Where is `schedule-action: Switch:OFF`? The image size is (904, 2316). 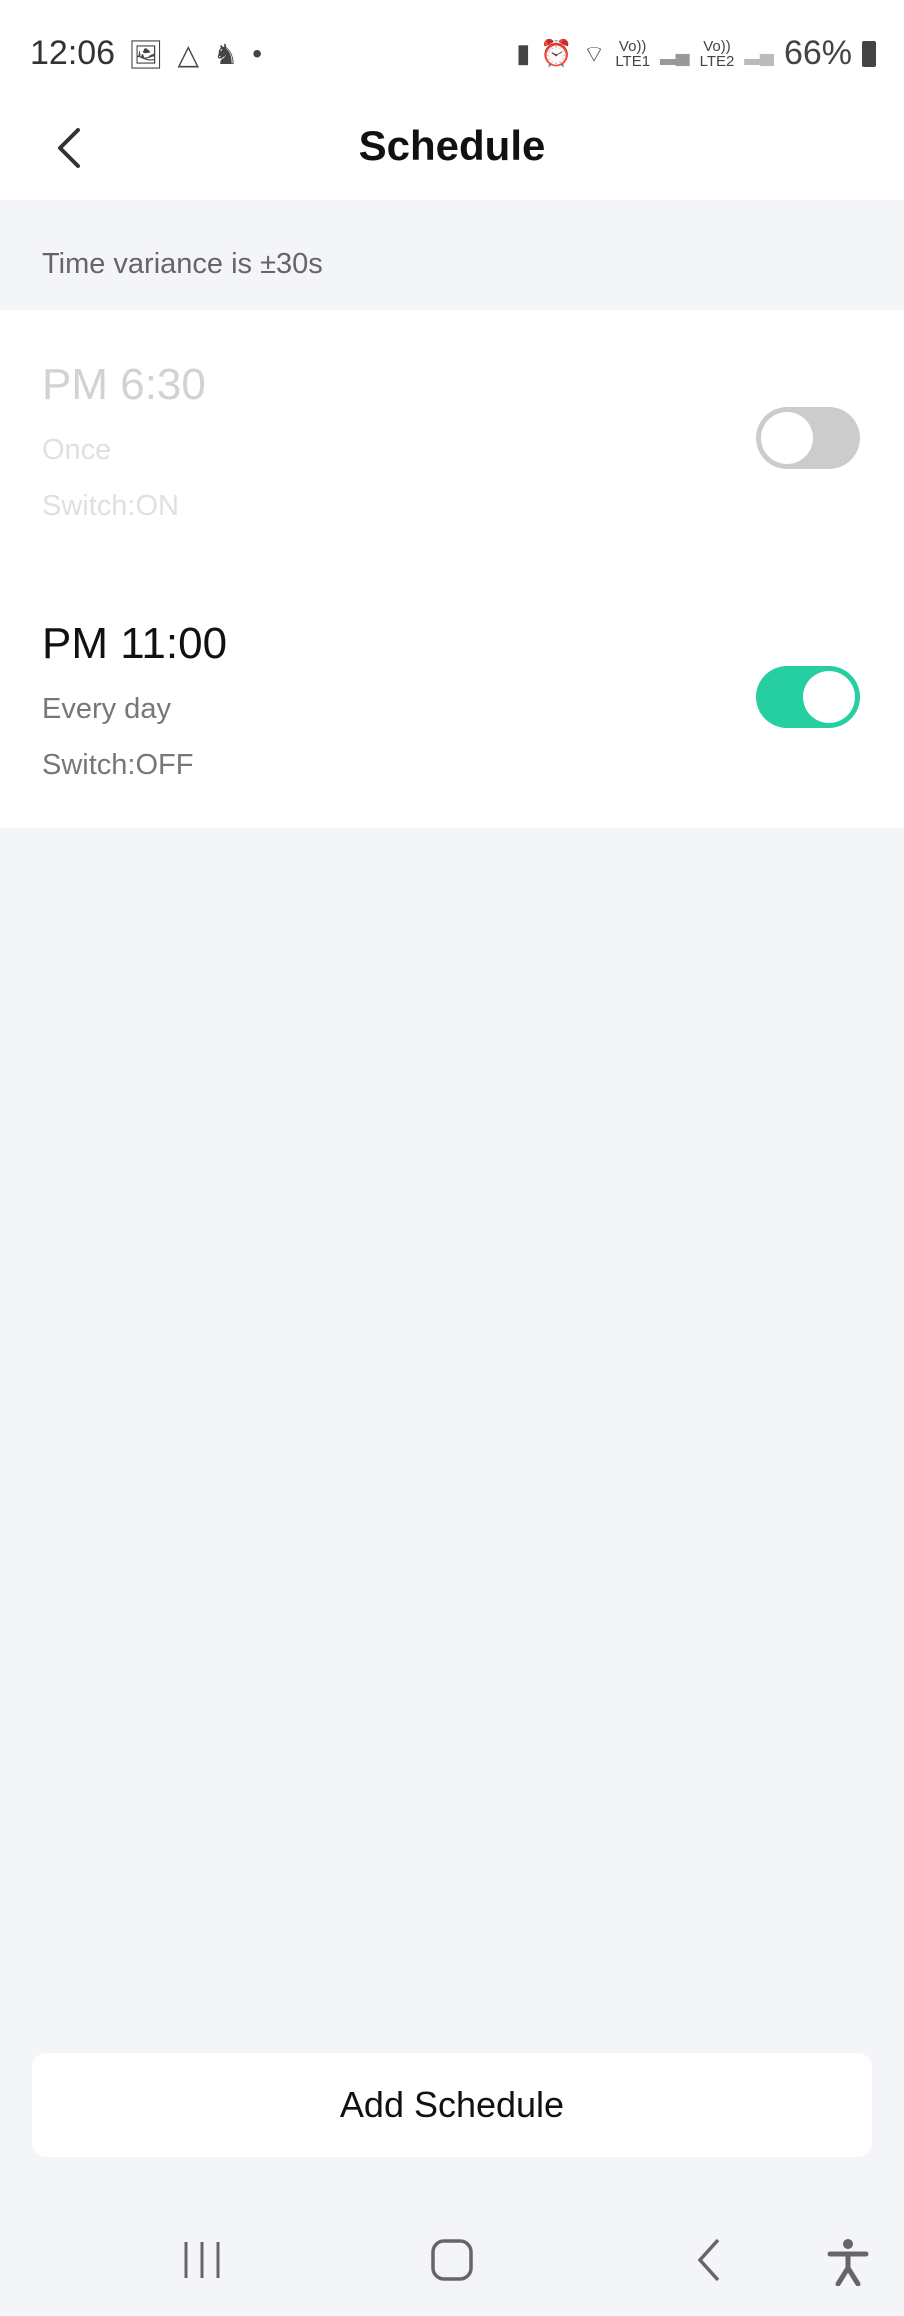 schedule-action: Switch:OFF is located at coordinates (118, 765).